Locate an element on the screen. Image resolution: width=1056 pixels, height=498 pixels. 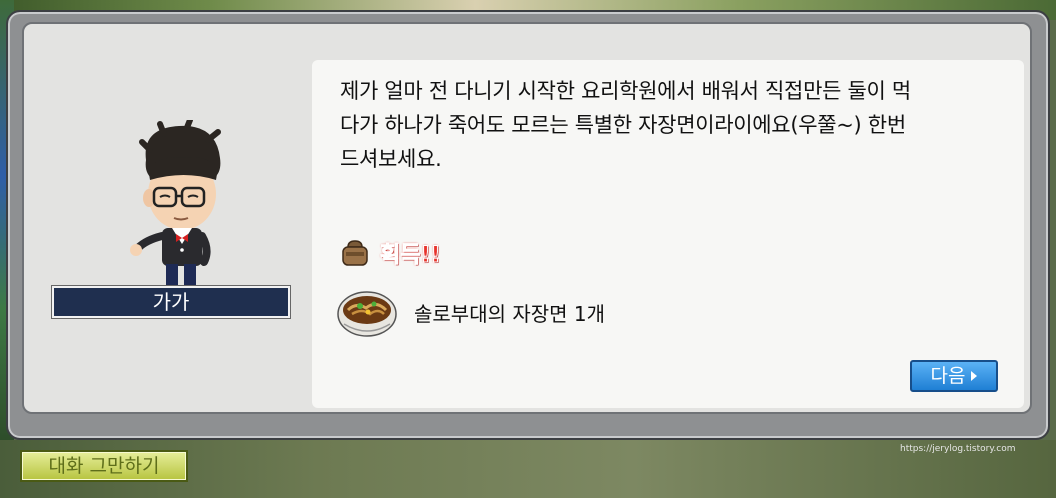
reward-item-row: 솔로부대의 자장면 1개 is located at coordinates (470, 312).